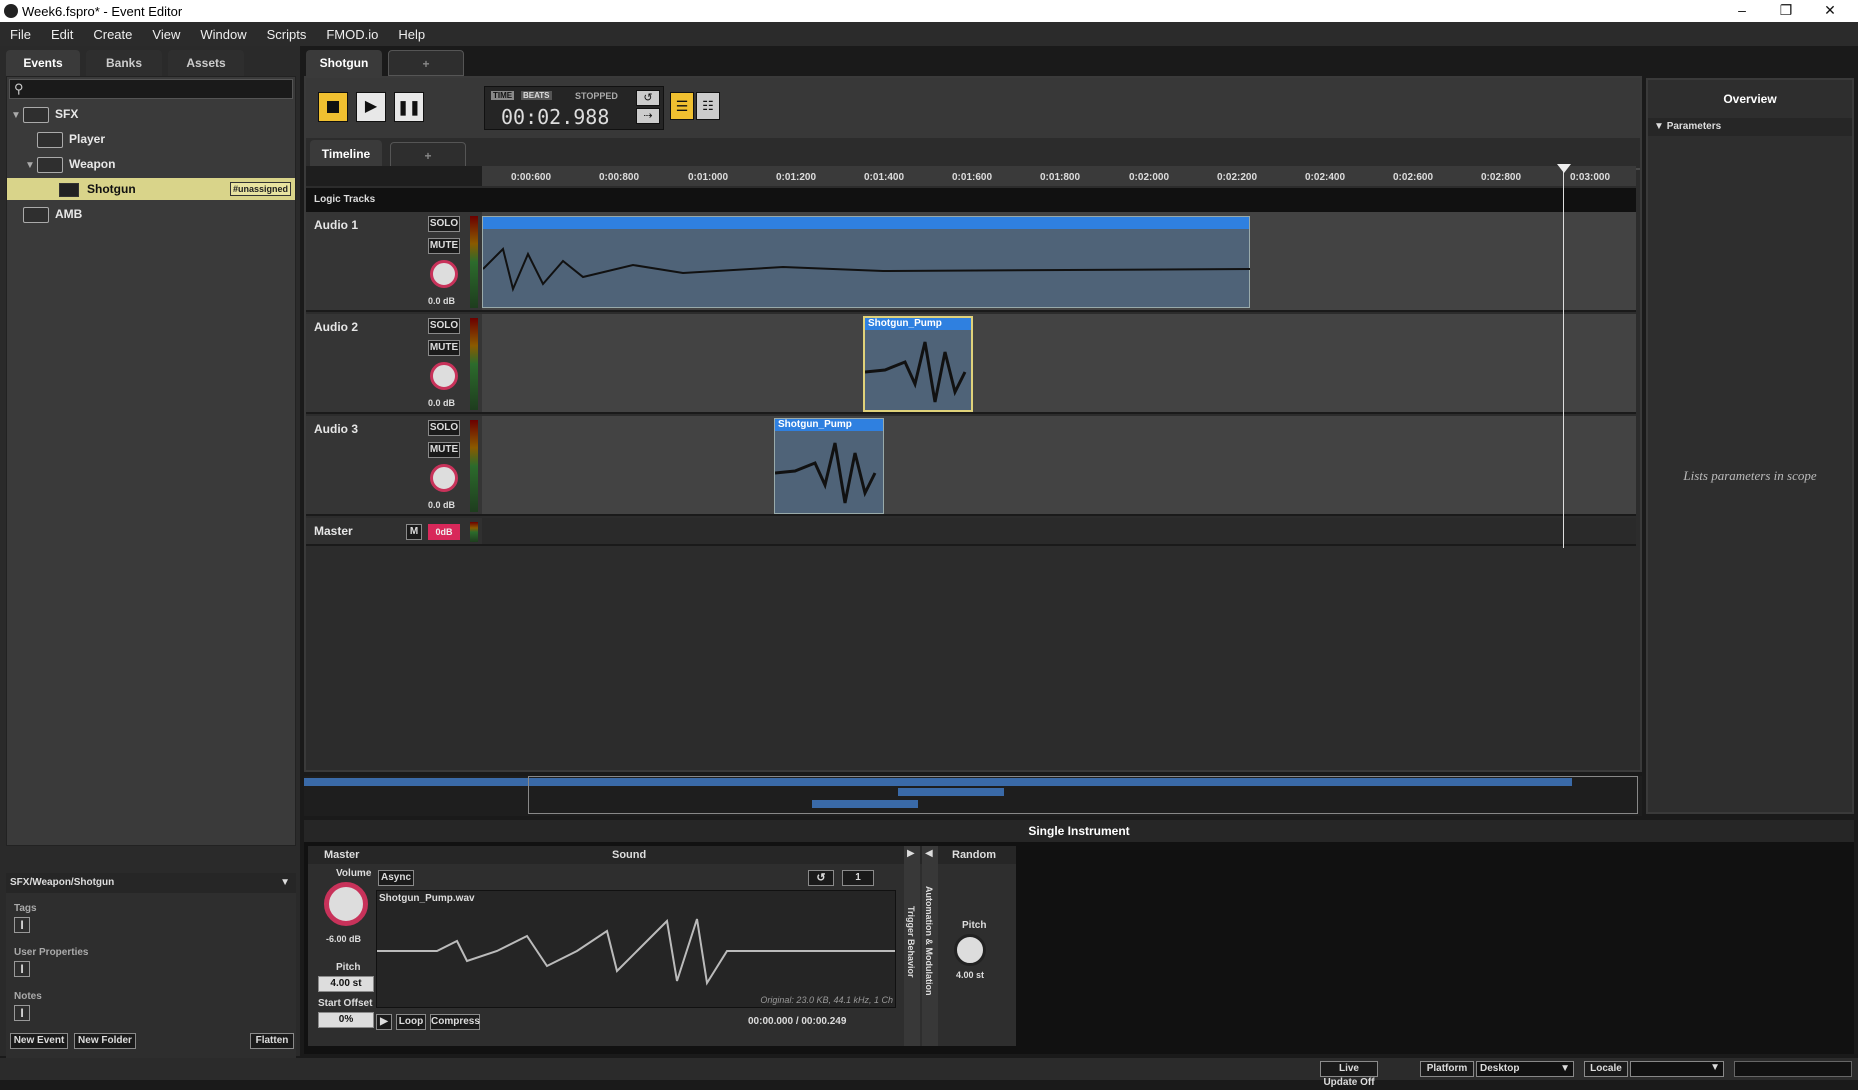  Describe the element at coordinates (536, 95) in the screenshot. I see `beats-mode-button: BEATS` at that location.